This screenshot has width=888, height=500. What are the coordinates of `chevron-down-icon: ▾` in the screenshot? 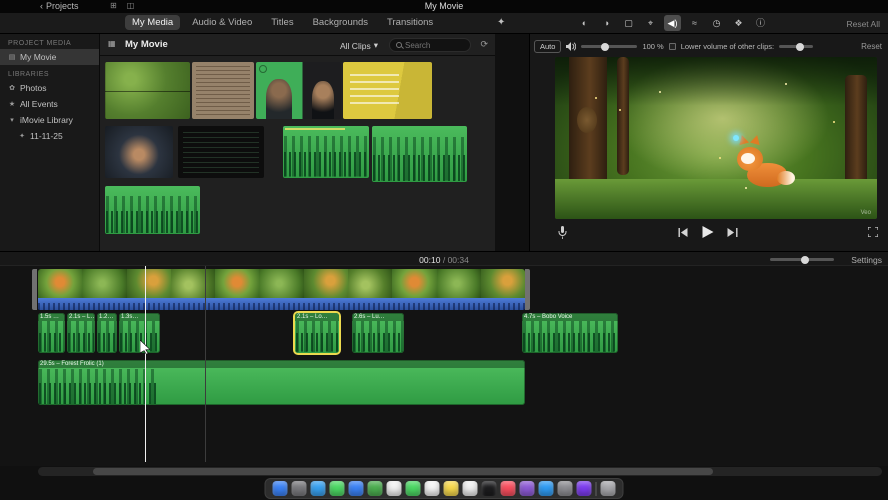 It's located at (375, 45).